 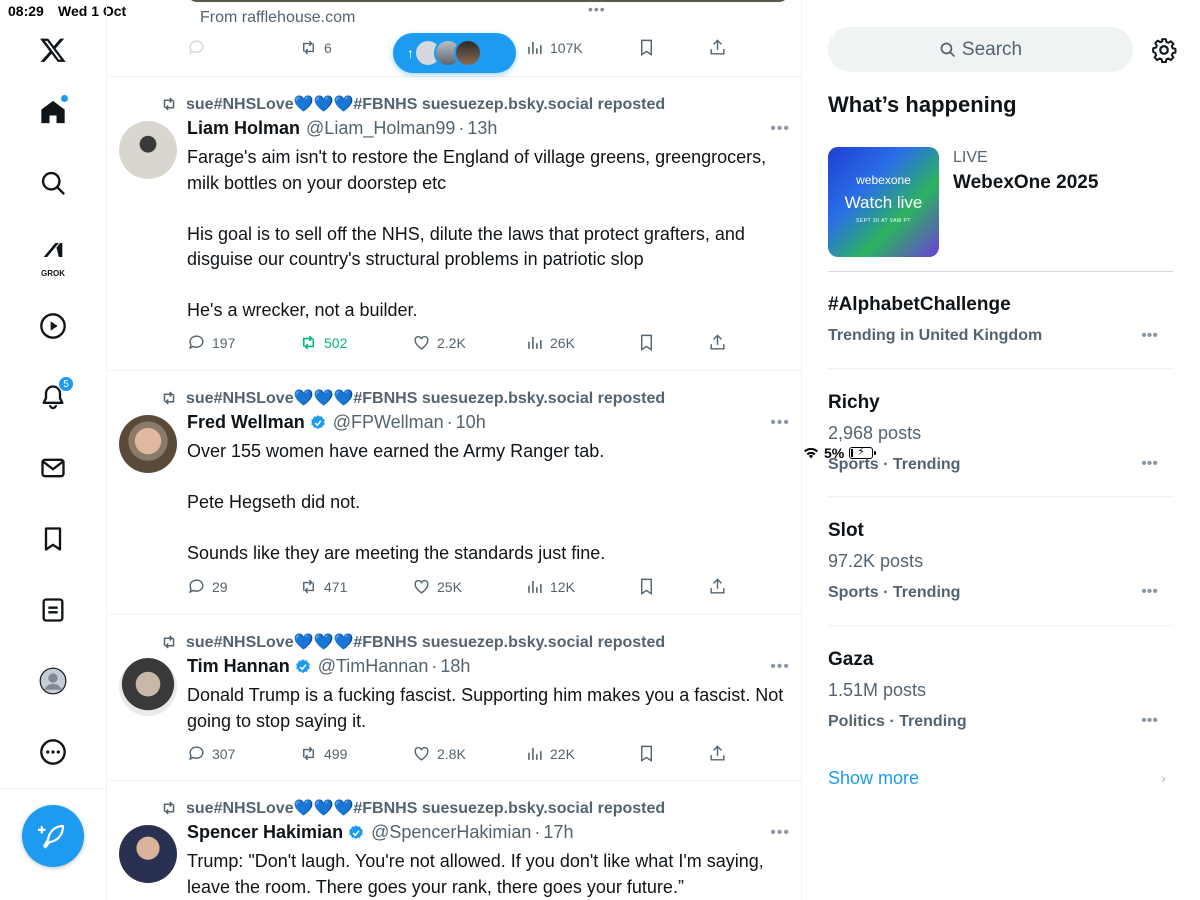 I want to click on tweet-header: Liam Holman @Liam_Holman99 · 13h, so click(x=342, y=128).